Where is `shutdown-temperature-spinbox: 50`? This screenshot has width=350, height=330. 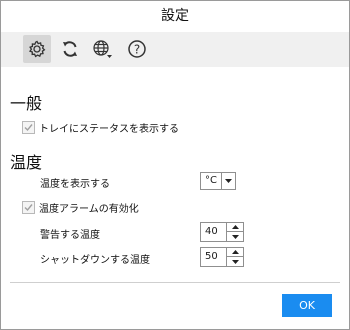
shutdown-temperature-spinbox: 50 is located at coordinates (222, 257).